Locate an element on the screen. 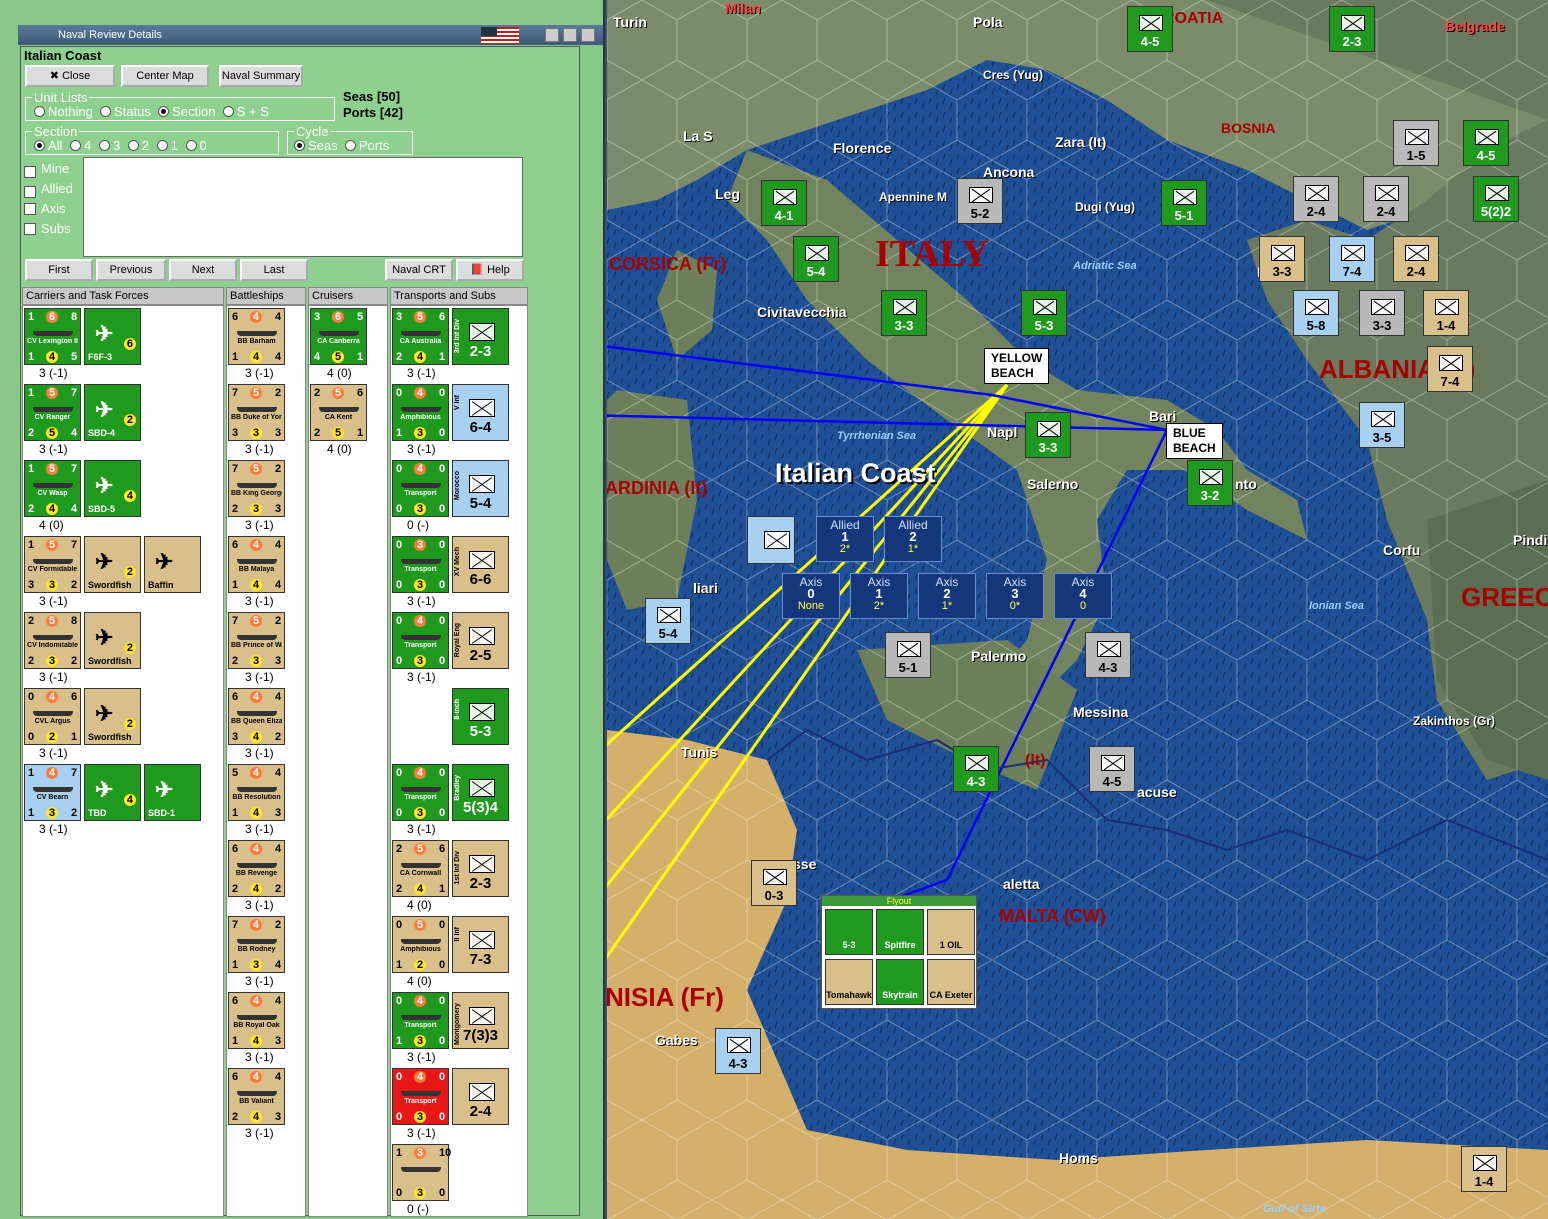  flyout-counter: CA Exeter is located at coordinates (951, 982).